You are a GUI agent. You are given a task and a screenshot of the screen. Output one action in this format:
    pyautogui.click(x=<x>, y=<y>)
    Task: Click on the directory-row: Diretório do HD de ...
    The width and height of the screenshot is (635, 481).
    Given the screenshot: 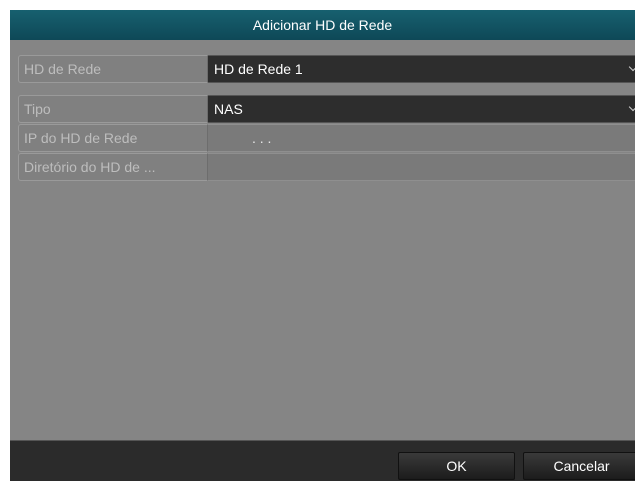 What is the action you would take?
    pyautogui.click(x=326, y=167)
    